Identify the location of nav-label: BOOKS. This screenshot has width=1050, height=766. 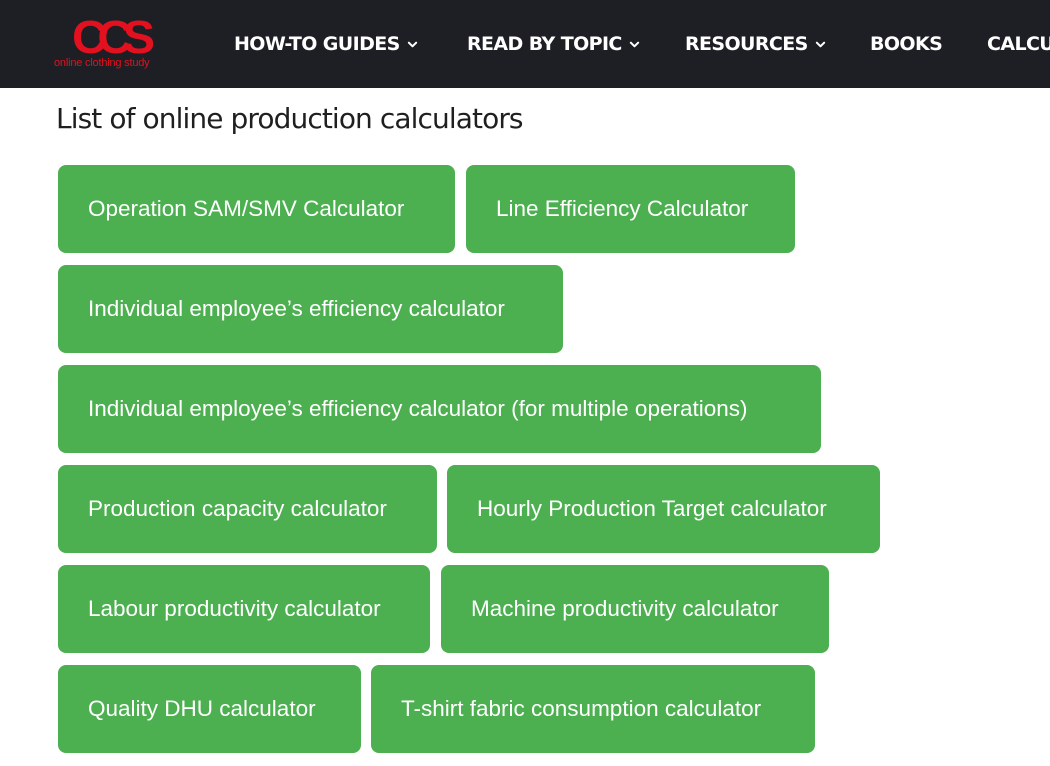
(906, 44).